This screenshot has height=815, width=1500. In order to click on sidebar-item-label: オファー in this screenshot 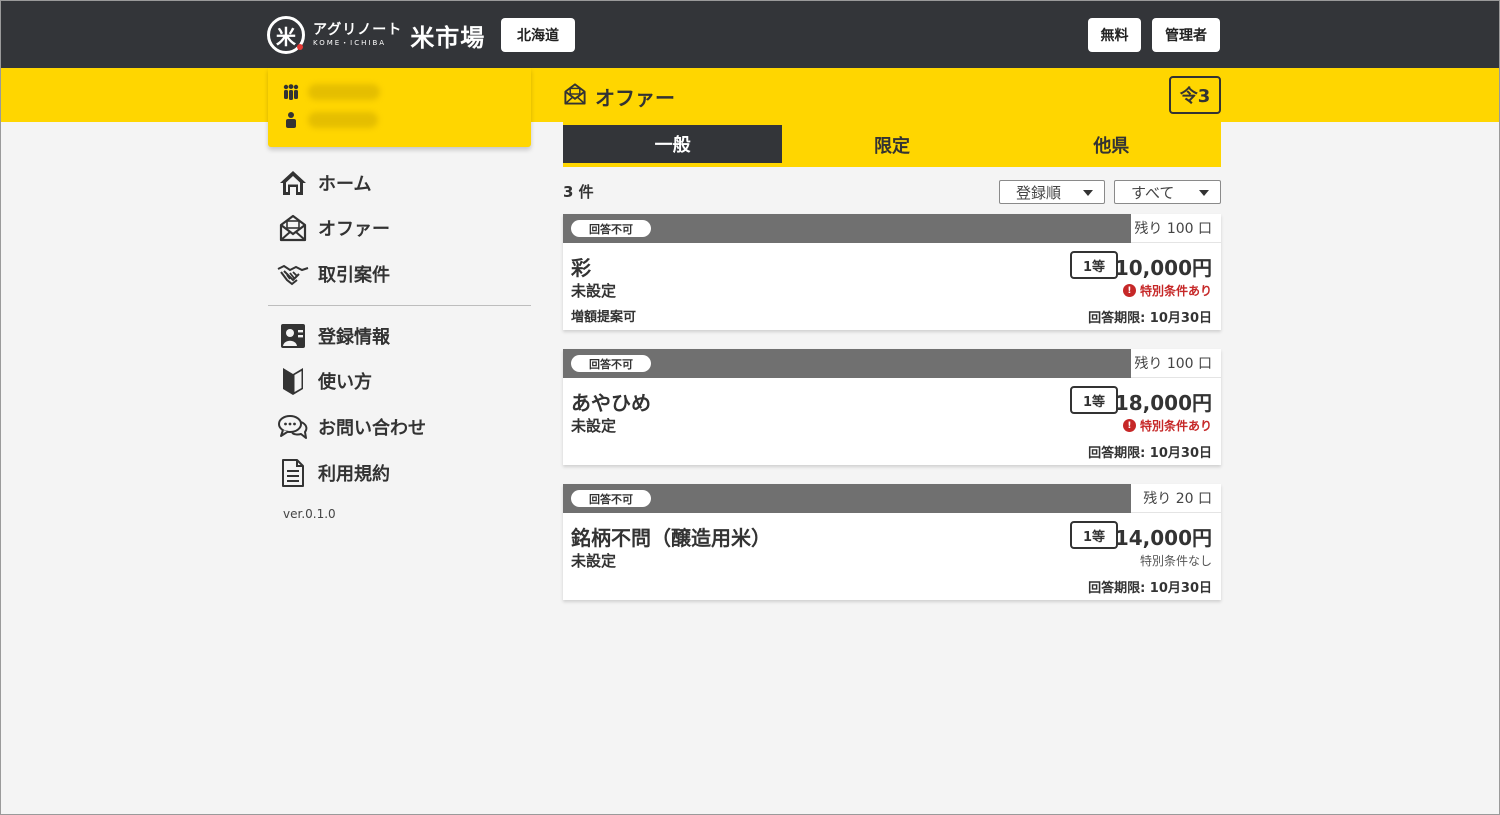, I will do `click(354, 229)`.